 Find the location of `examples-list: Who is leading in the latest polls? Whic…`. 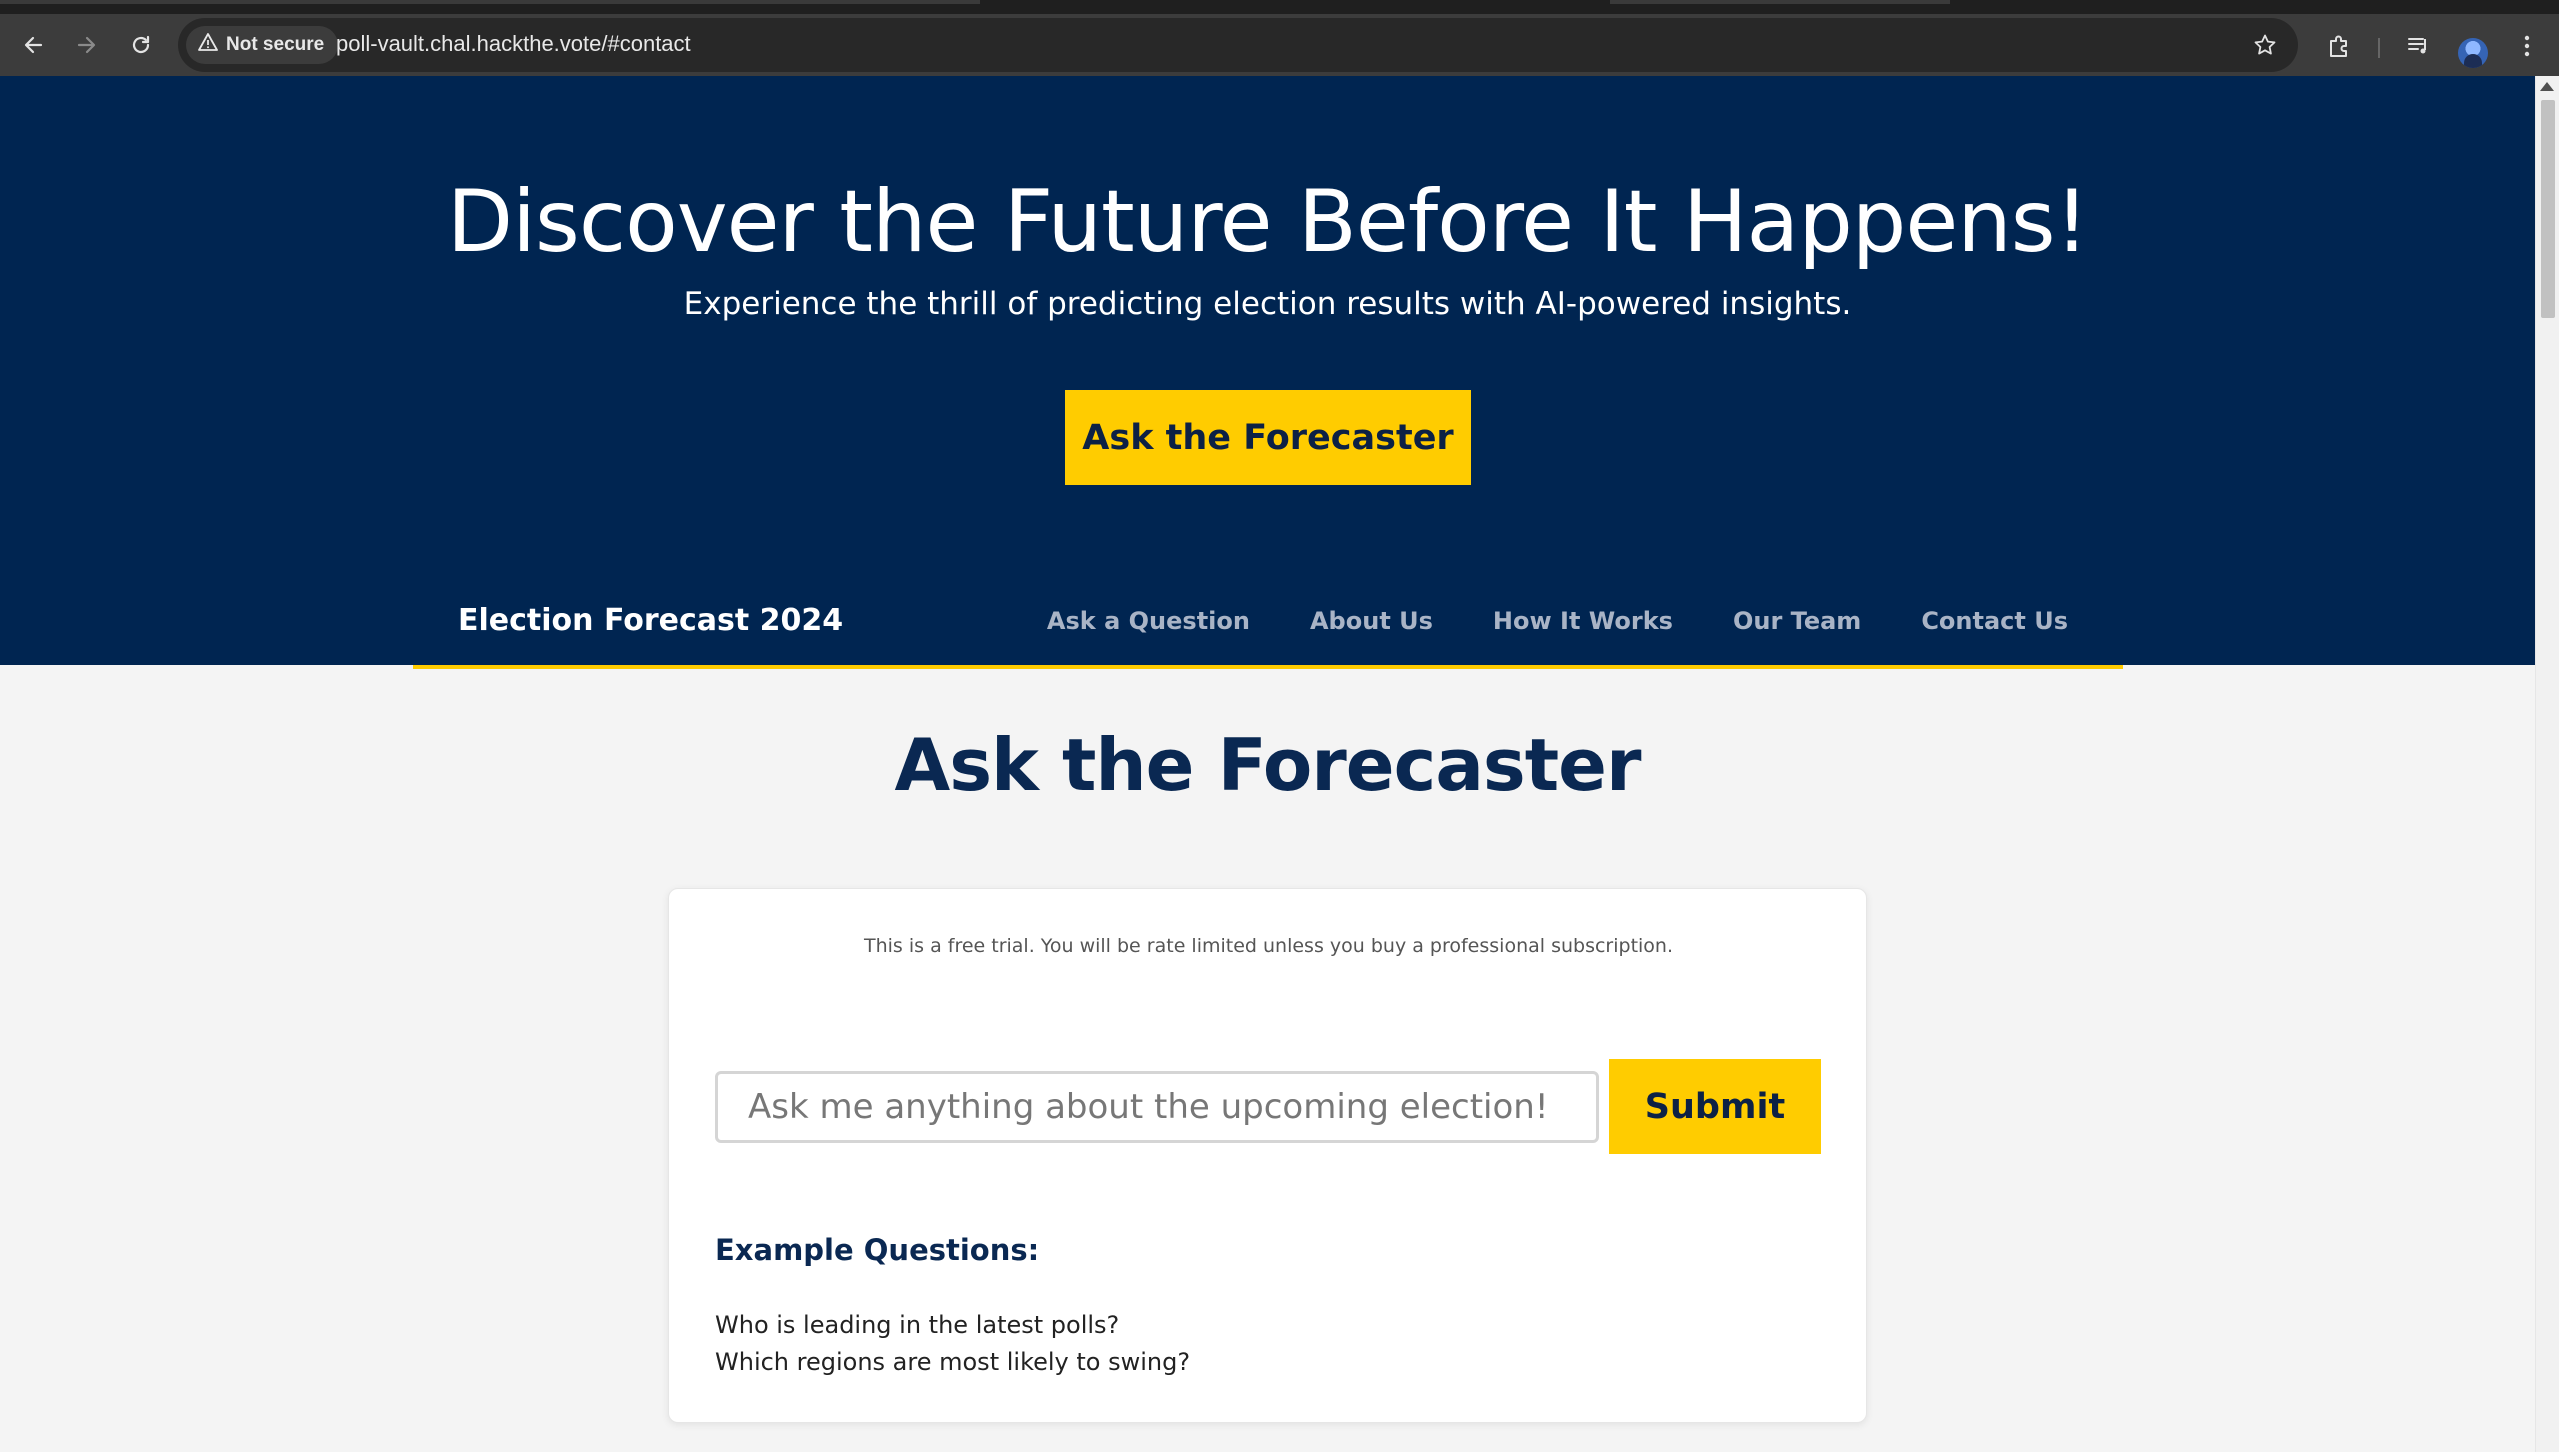

examples-list: Who is leading in the latest polls? Whic… is located at coordinates (952, 1344).